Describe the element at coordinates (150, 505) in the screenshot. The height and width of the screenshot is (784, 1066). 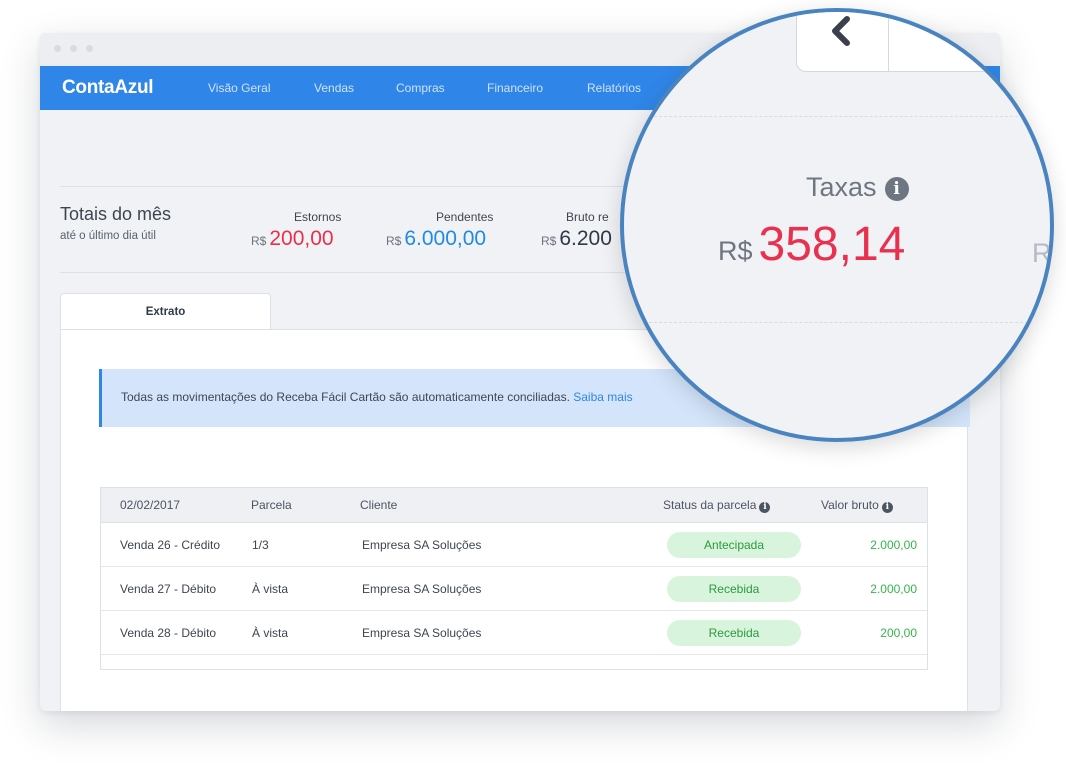
I see `header-date: 02/02/2017` at that location.